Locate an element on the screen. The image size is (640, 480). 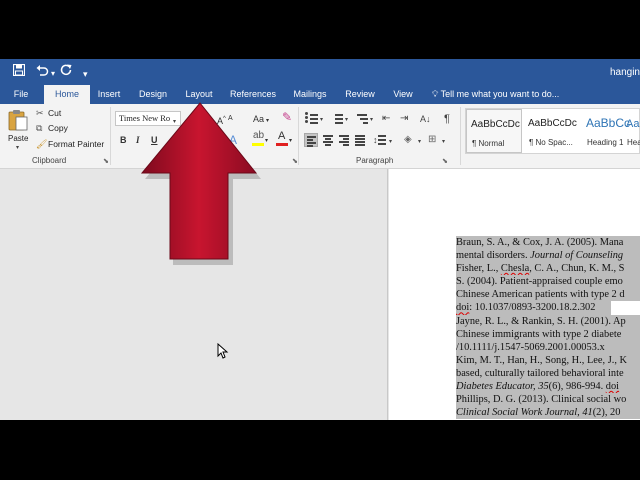
tab-mailings: Mailings is located at coordinates (310, 94).